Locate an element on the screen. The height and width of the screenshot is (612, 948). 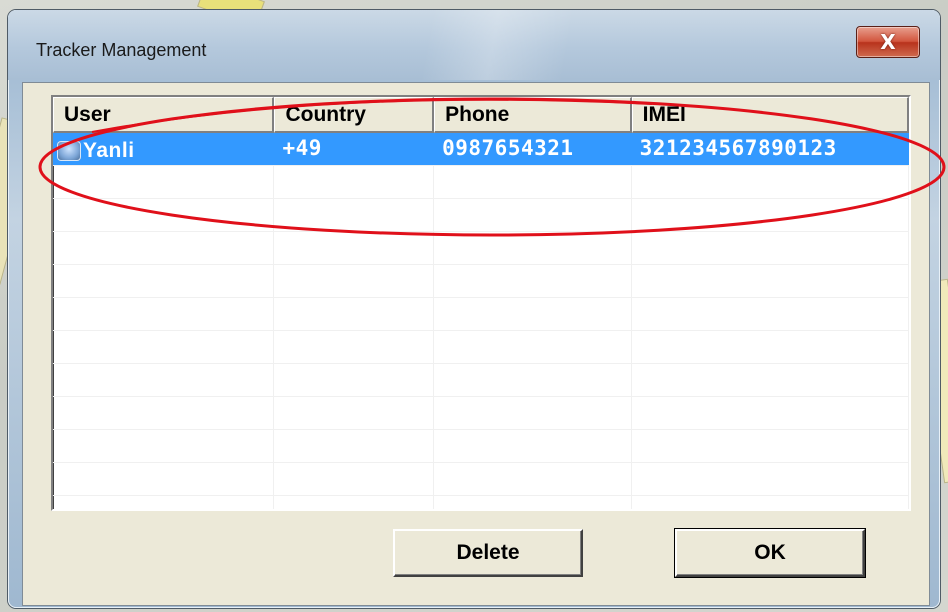
column-header-country: Country is located at coordinates (354, 115).